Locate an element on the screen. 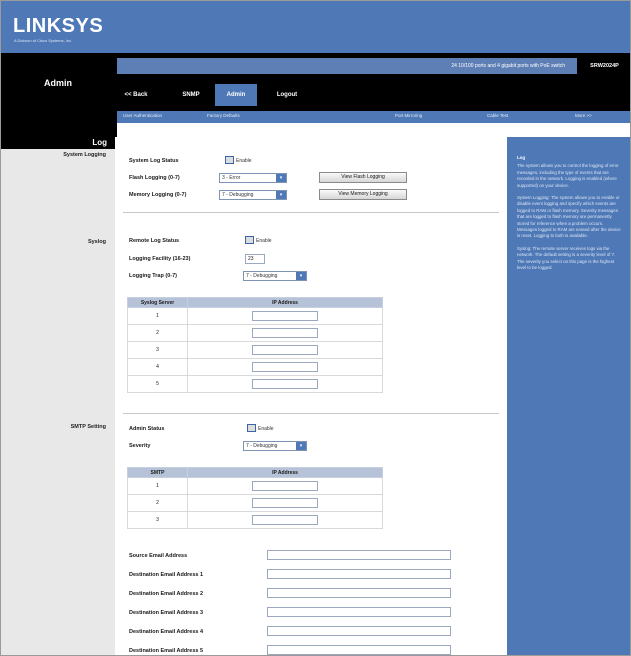 The width and height of the screenshot is (631, 656). linksys-logo: LINKSYS is located at coordinates (58, 26).